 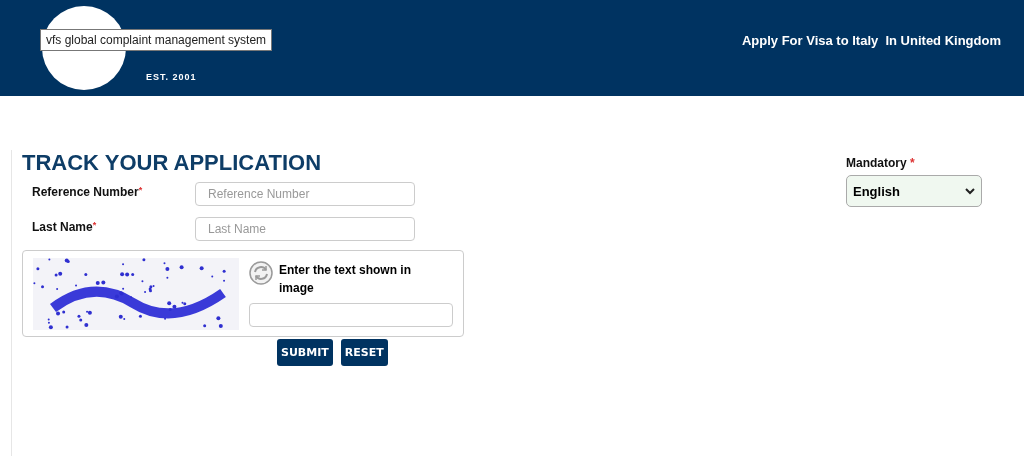 I want to click on chevron-icon, so click(x=970, y=191).